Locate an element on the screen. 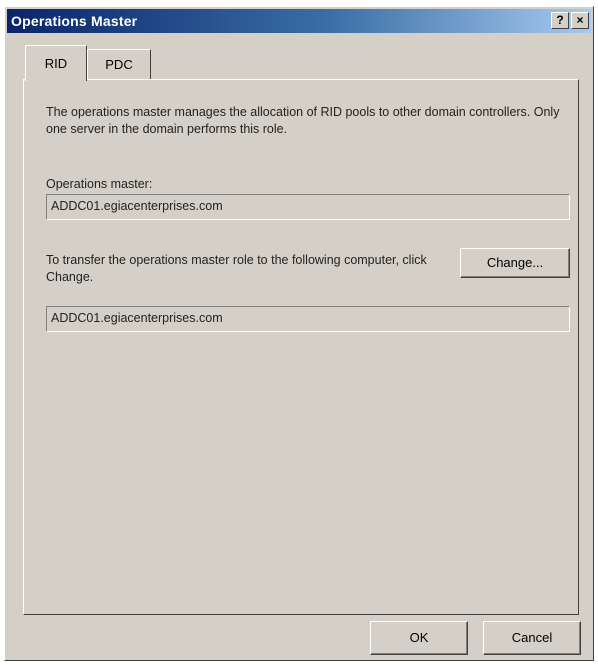  tab-pdc-label: PDC is located at coordinates (119, 64).